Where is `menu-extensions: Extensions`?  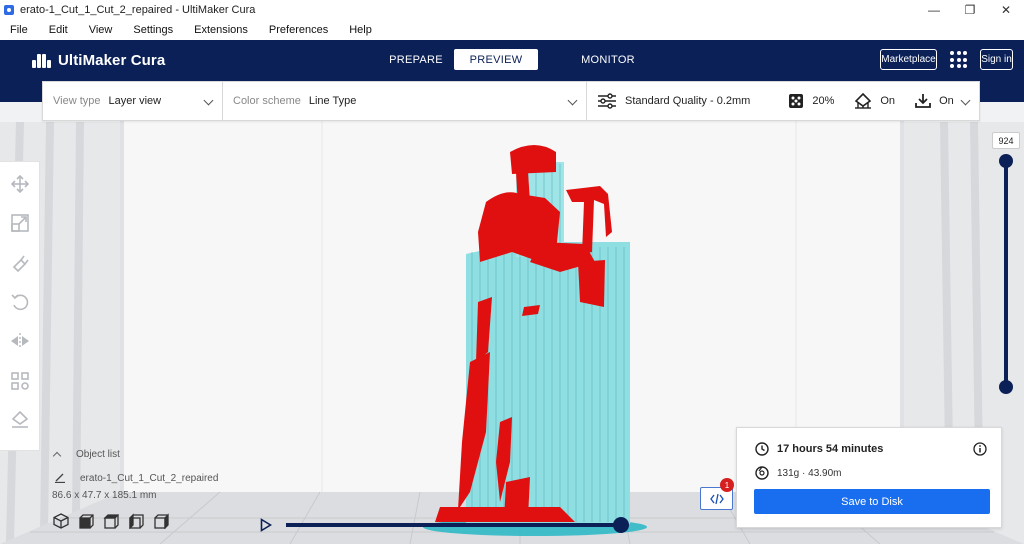 menu-extensions: Extensions is located at coordinates (221, 30).